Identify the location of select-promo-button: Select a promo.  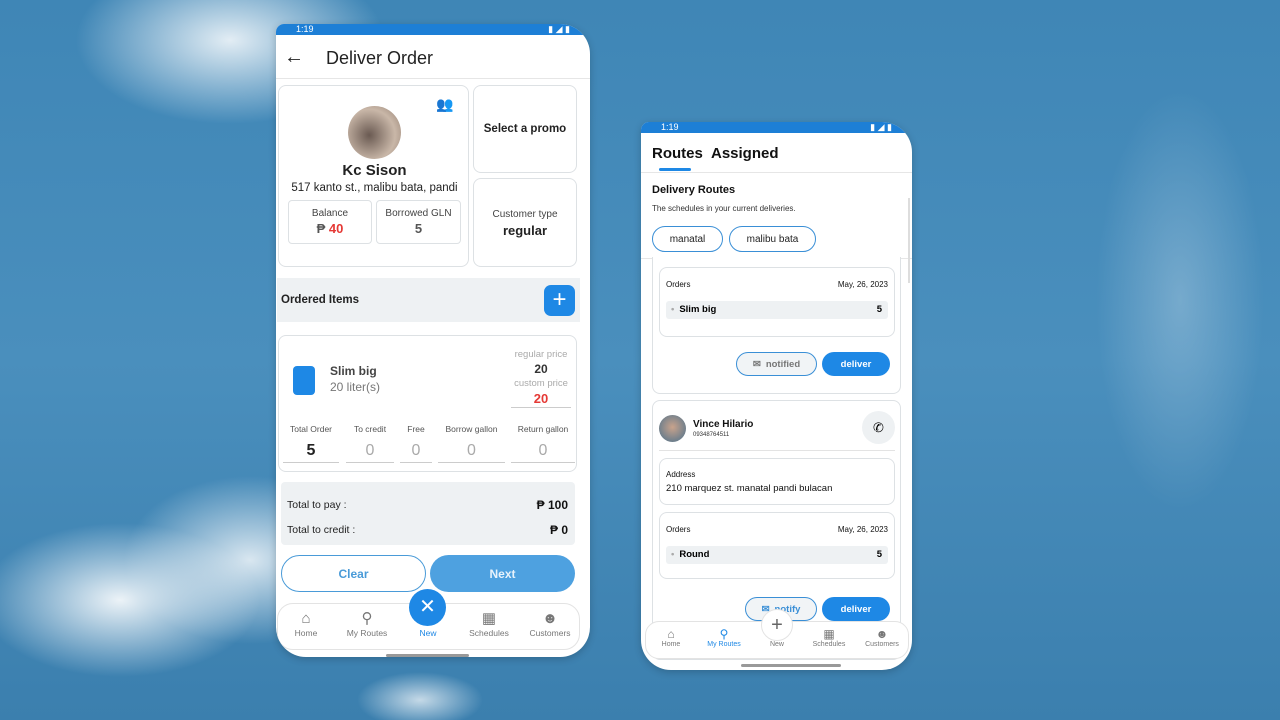
(525, 129).